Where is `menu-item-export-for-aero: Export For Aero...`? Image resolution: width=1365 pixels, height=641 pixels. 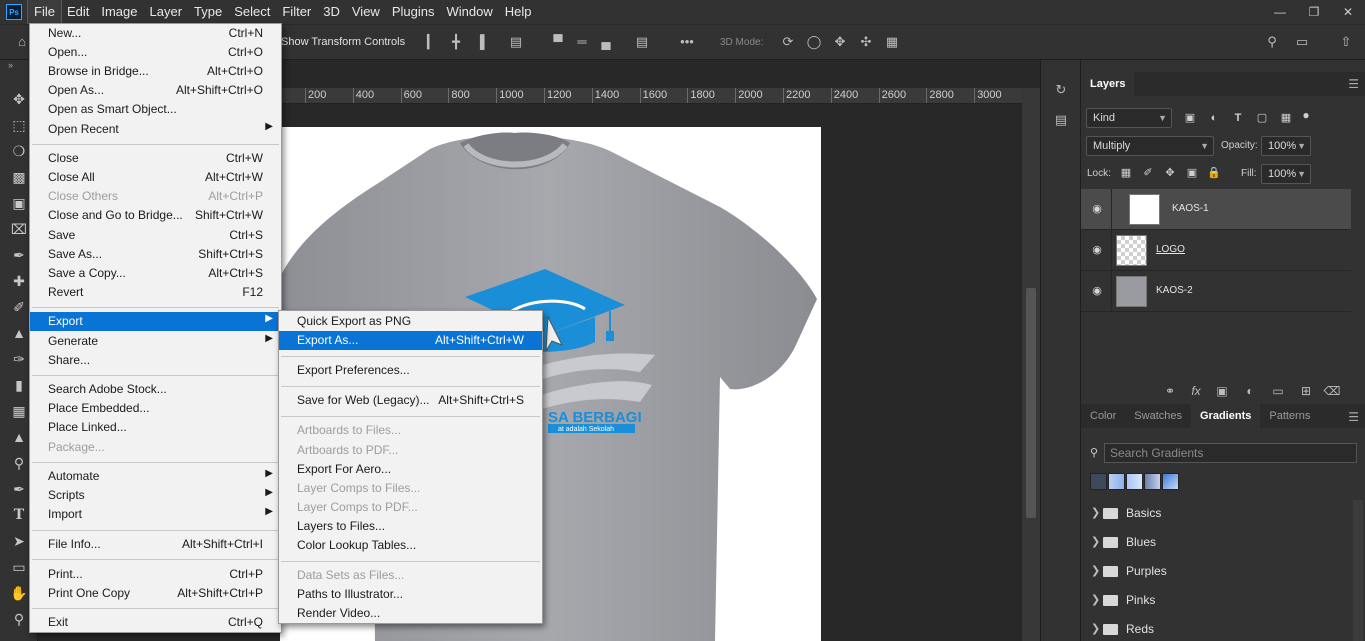
menu-item-export-for-aero: Export For Aero... is located at coordinates (410, 469).